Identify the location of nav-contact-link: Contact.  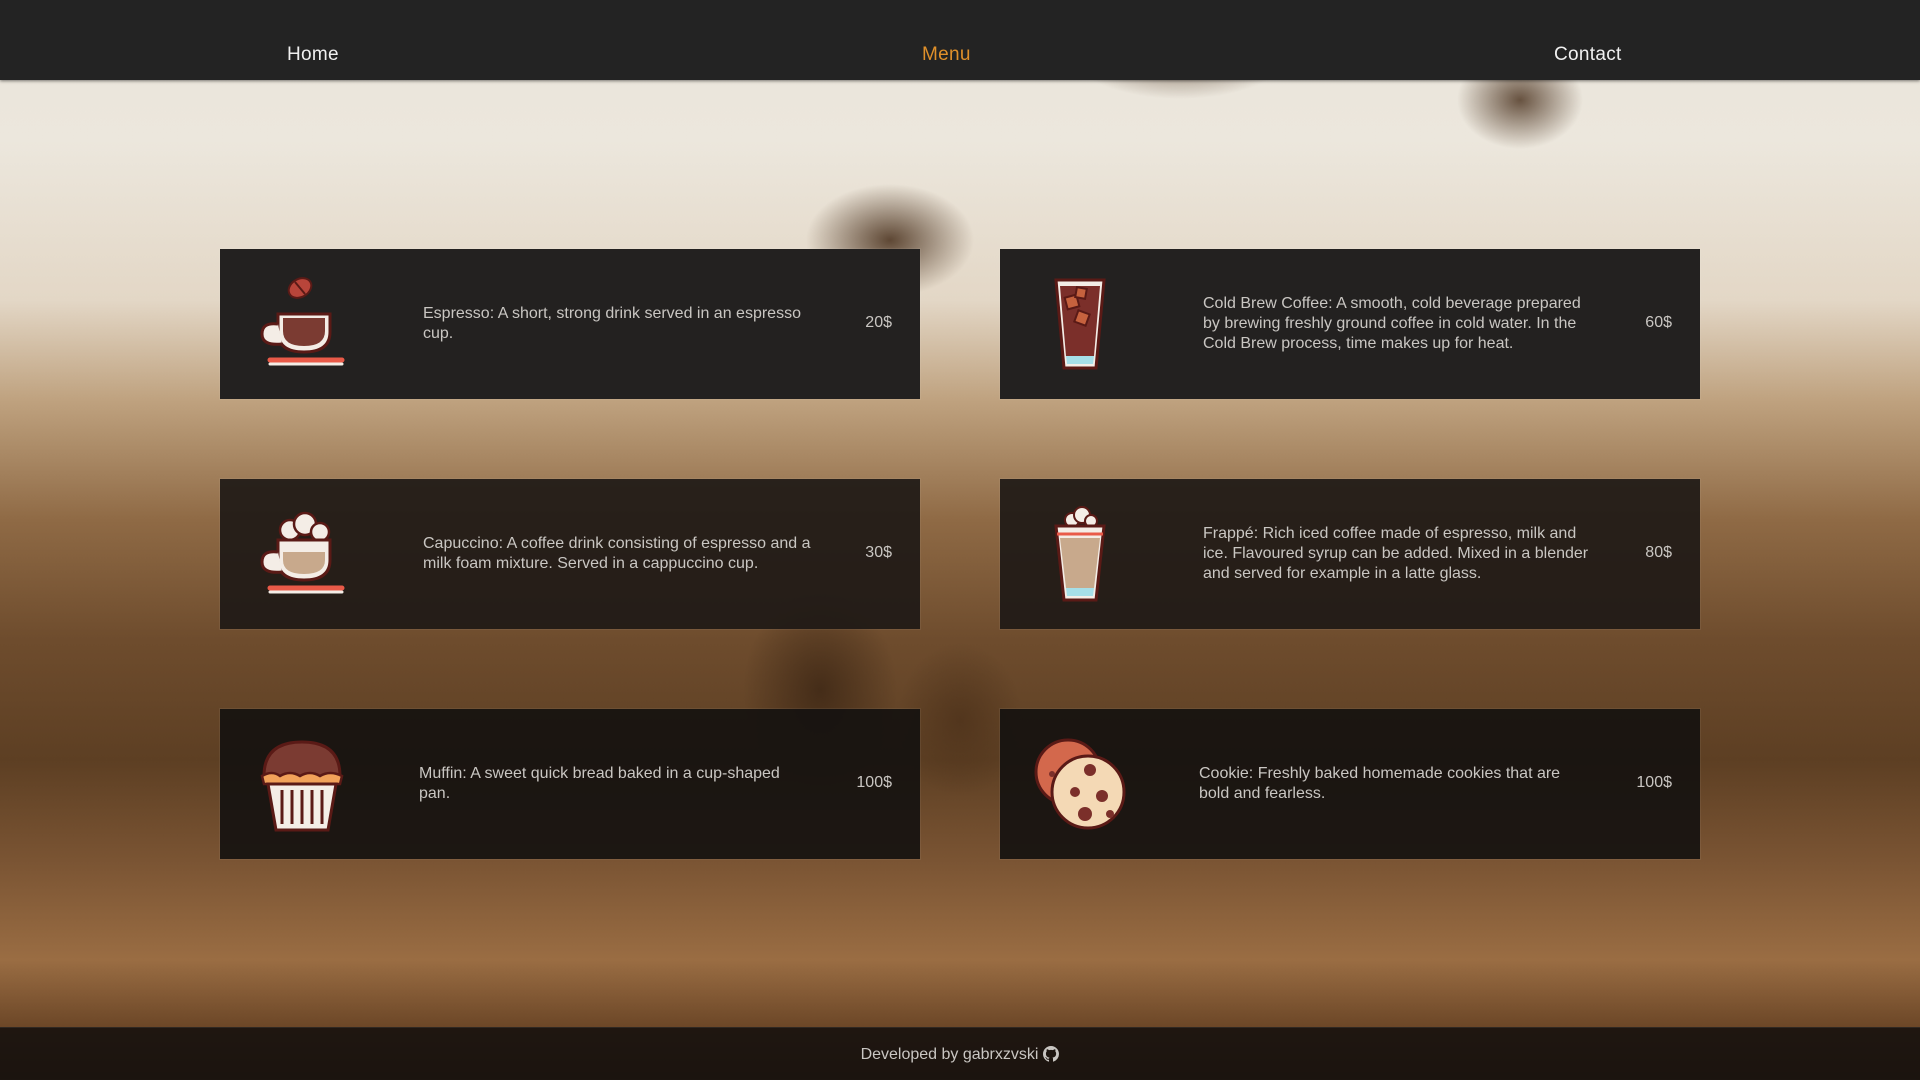
(1588, 55).